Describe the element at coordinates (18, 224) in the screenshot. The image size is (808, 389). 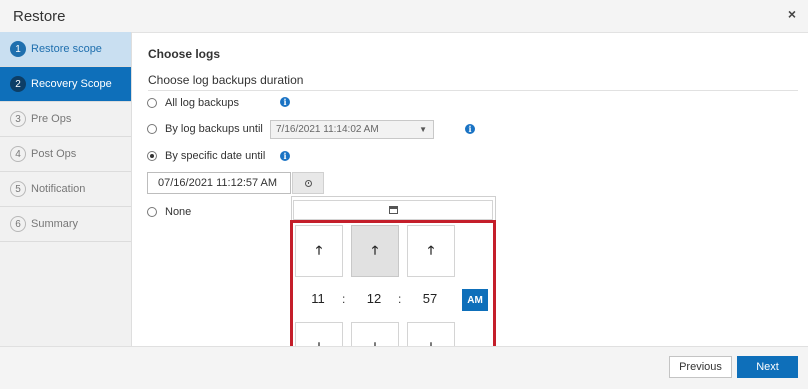
I see `step-number: 6` at that location.